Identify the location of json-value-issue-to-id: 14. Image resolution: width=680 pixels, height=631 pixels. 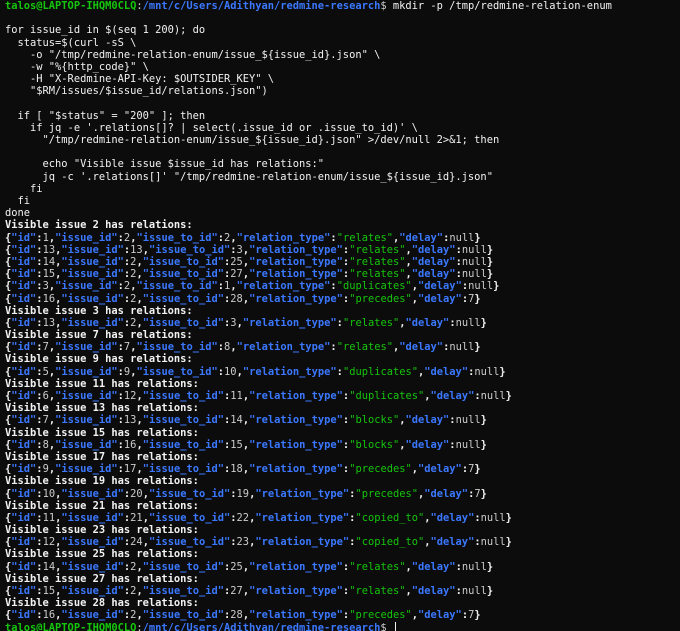
(236, 420).